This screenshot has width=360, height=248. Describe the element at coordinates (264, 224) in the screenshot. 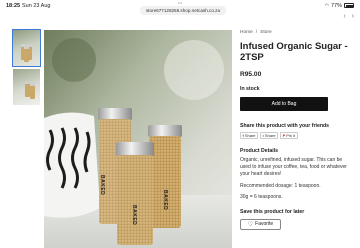

I see `favorite-label: Favorite` at that location.